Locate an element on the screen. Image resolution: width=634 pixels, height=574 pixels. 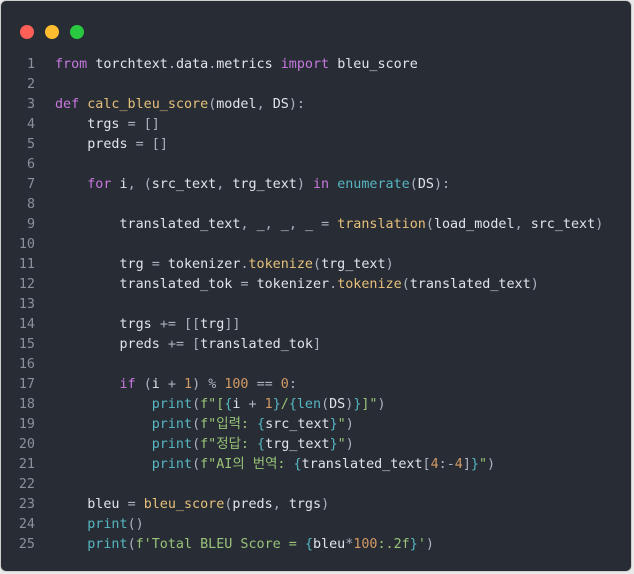
code-line-text: print(f"[{i + 1}/{len(DS)}]") is located at coordinates (268, 404).